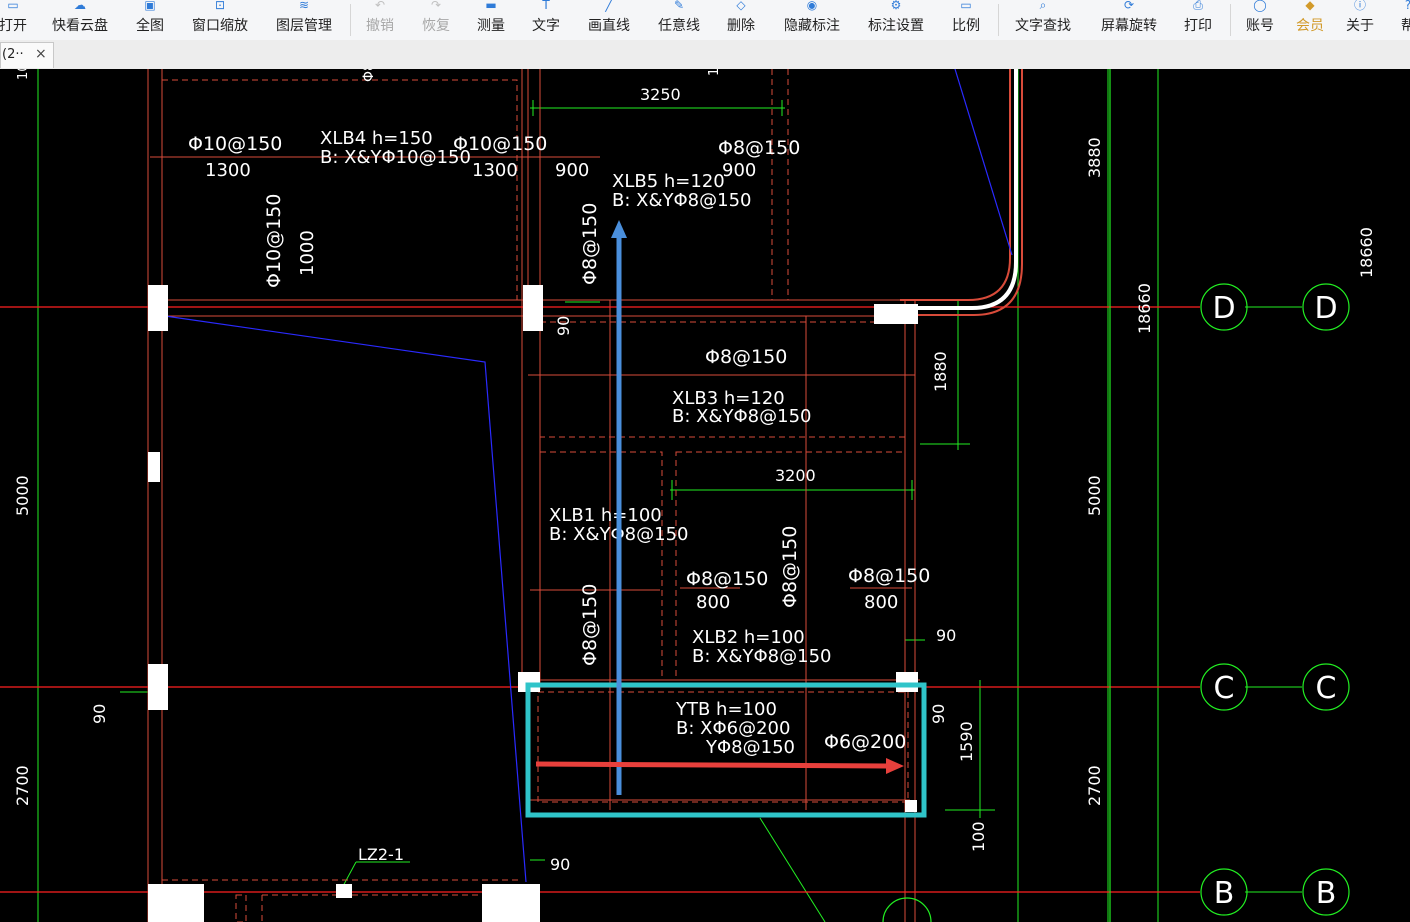 Image resolution: width=1410 pixels, height=922 pixels. What do you see at coordinates (13, 54) in the screenshot?
I see `document-tab-title: (2··` at bounding box center [13, 54].